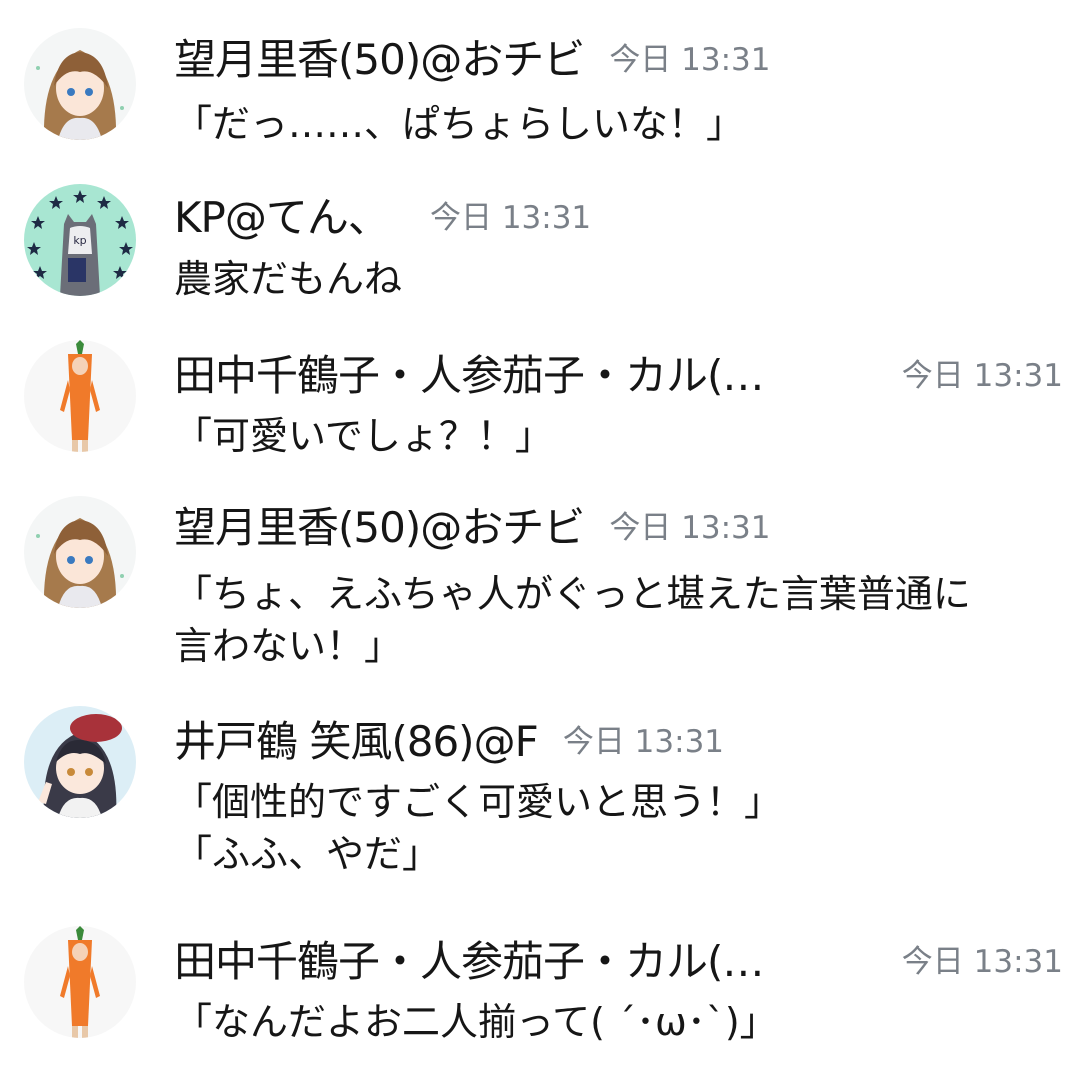  I want to click on svg-text: kp, so click(79, 240).